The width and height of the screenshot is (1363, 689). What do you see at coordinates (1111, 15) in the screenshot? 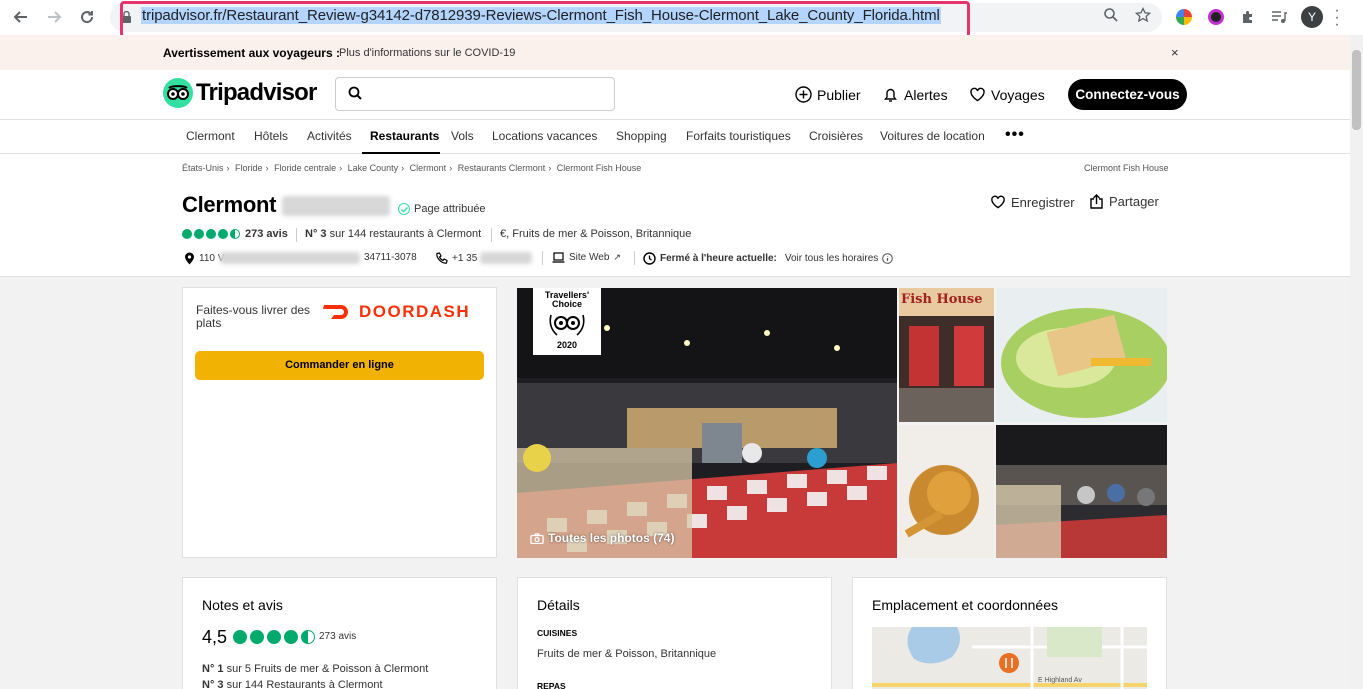
I see `zoom-icon` at bounding box center [1111, 15].